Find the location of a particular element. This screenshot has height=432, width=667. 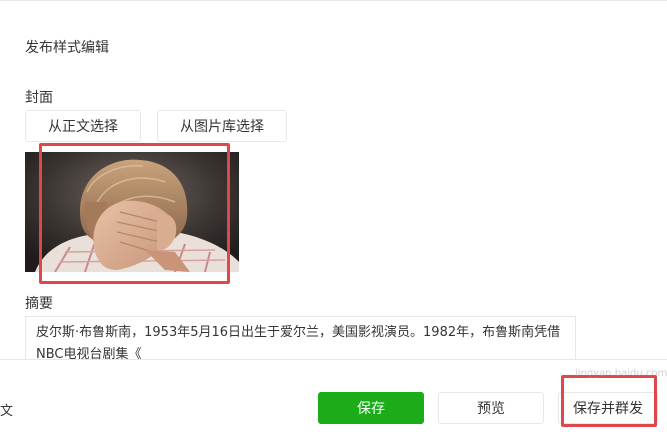

select-from-library-button: 从图片库选择 is located at coordinates (222, 126).